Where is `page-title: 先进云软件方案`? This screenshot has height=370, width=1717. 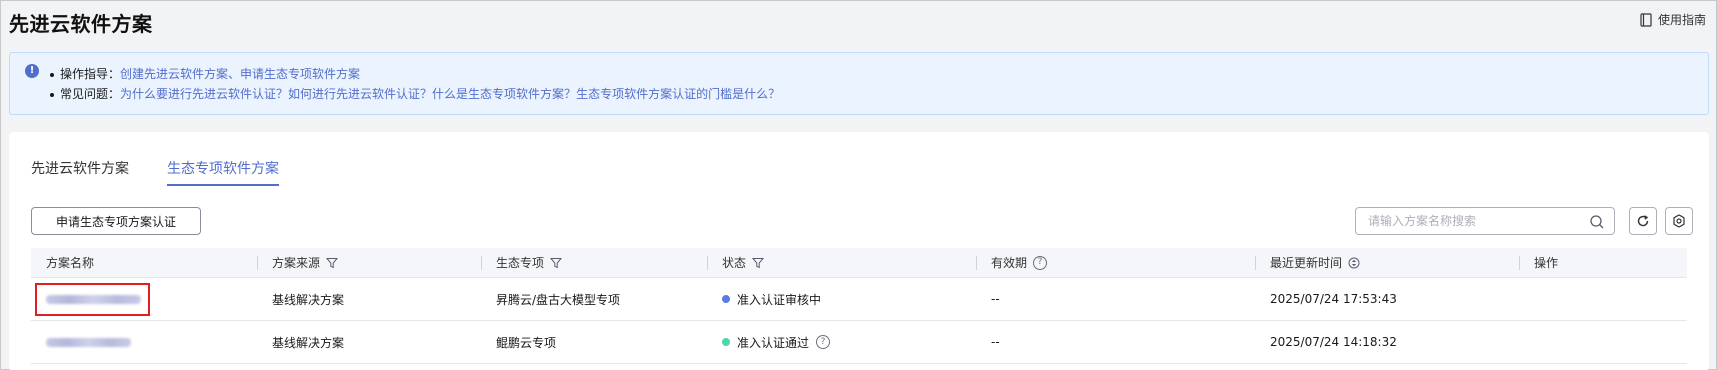 page-title: 先进云软件方案 is located at coordinates (81, 24).